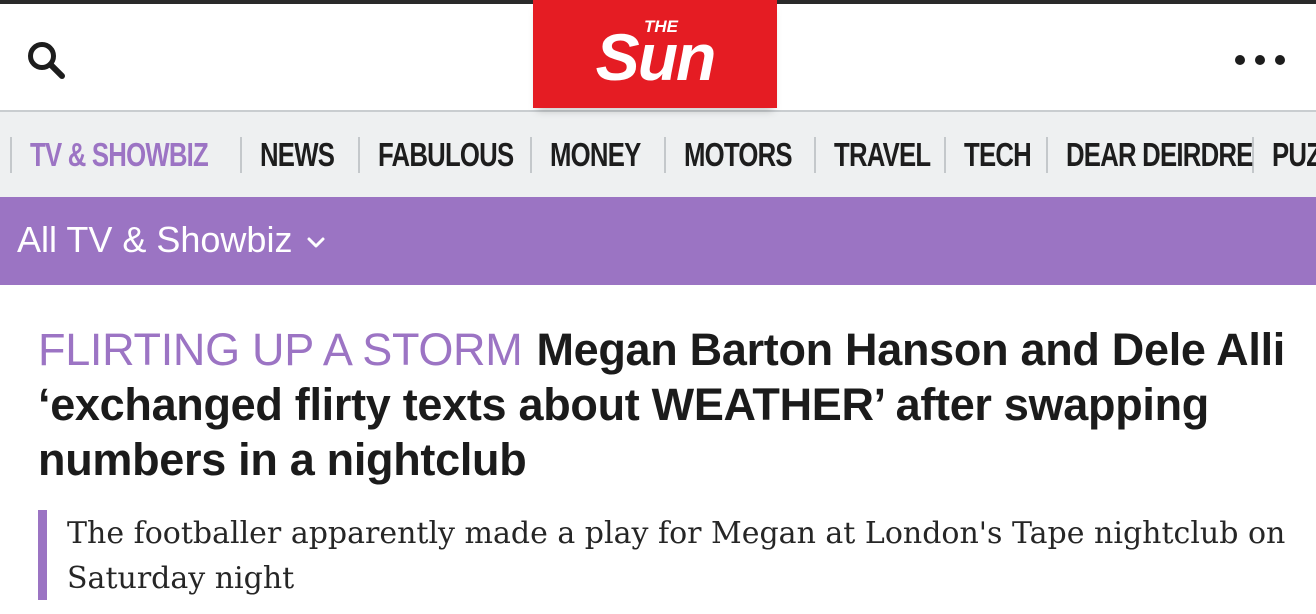 Image resolution: width=1316 pixels, height=614 pixels. Describe the element at coordinates (42, 555) in the screenshot. I see `standfirst-accent-bar` at that location.